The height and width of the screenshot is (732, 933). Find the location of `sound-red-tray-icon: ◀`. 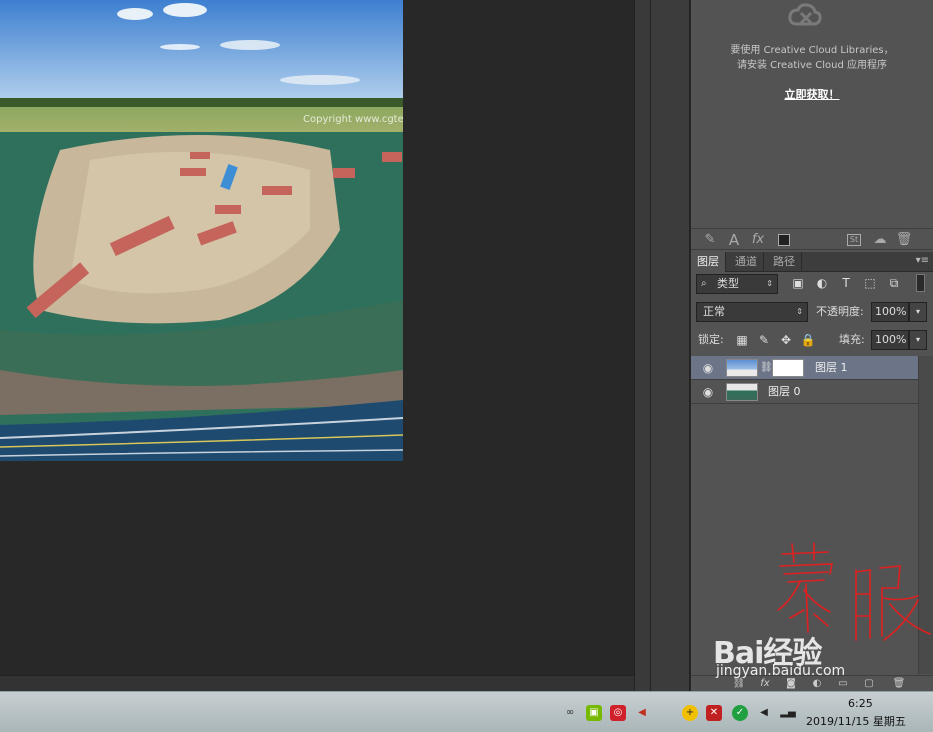

sound-red-tray-icon: ◀ is located at coordinates (642, 713).